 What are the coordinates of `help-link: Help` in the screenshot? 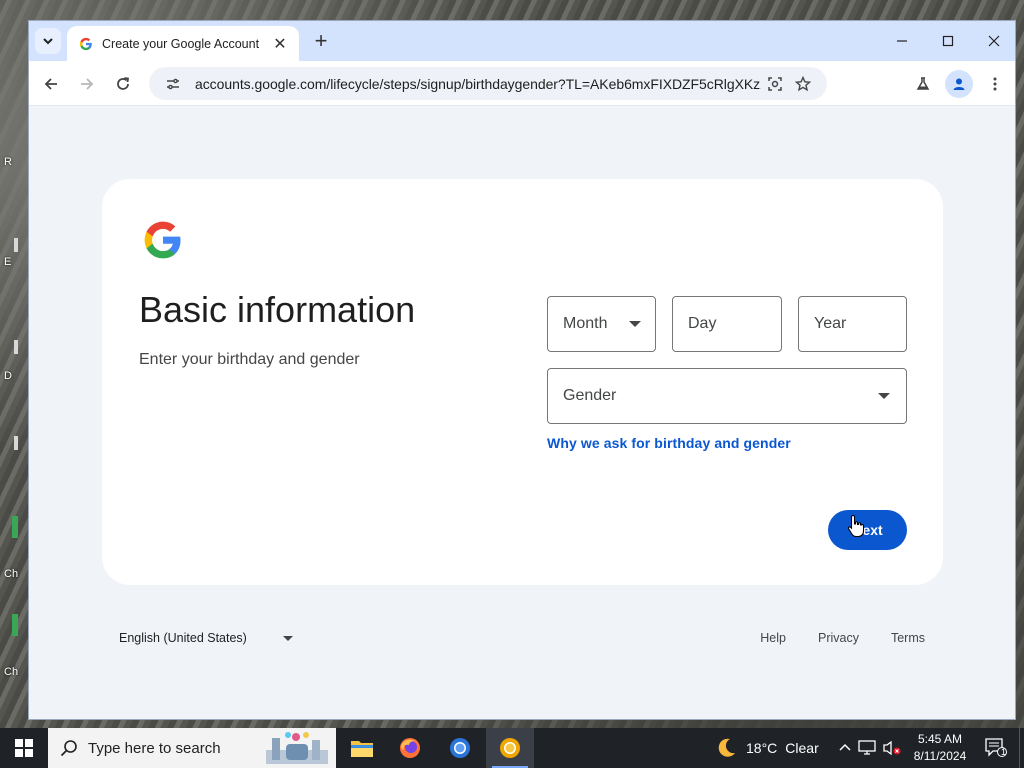 It's located at (773, 638).